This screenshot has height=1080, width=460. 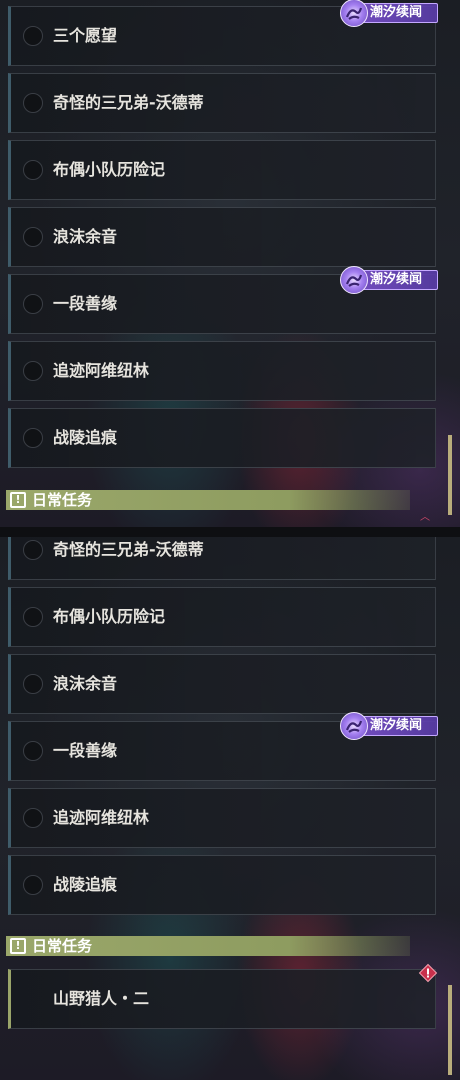 I want to click on diamond-alert-icon, so click(x=428, y=973).